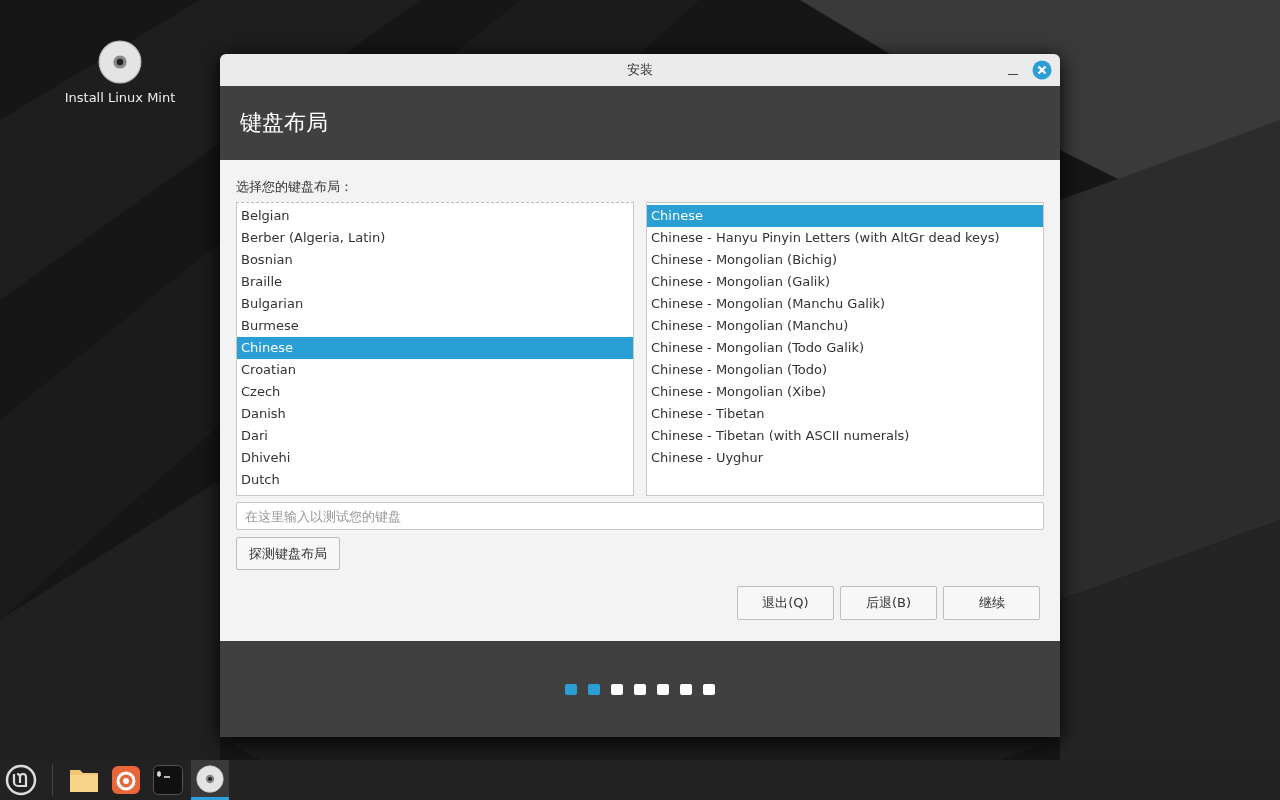 The image size is (1280, 800). Describe the element at coordinates (435, 238) in the screenshot. I see `list-item: Berber (Algeria, Latin)` at that location.